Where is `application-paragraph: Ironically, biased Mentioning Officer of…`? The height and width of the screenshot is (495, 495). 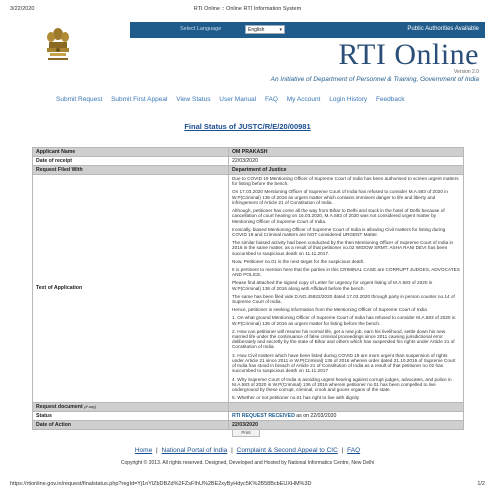 application-paragraph: Ironically, biased Mentioning Officer of… is located at coordinates (339, 232).